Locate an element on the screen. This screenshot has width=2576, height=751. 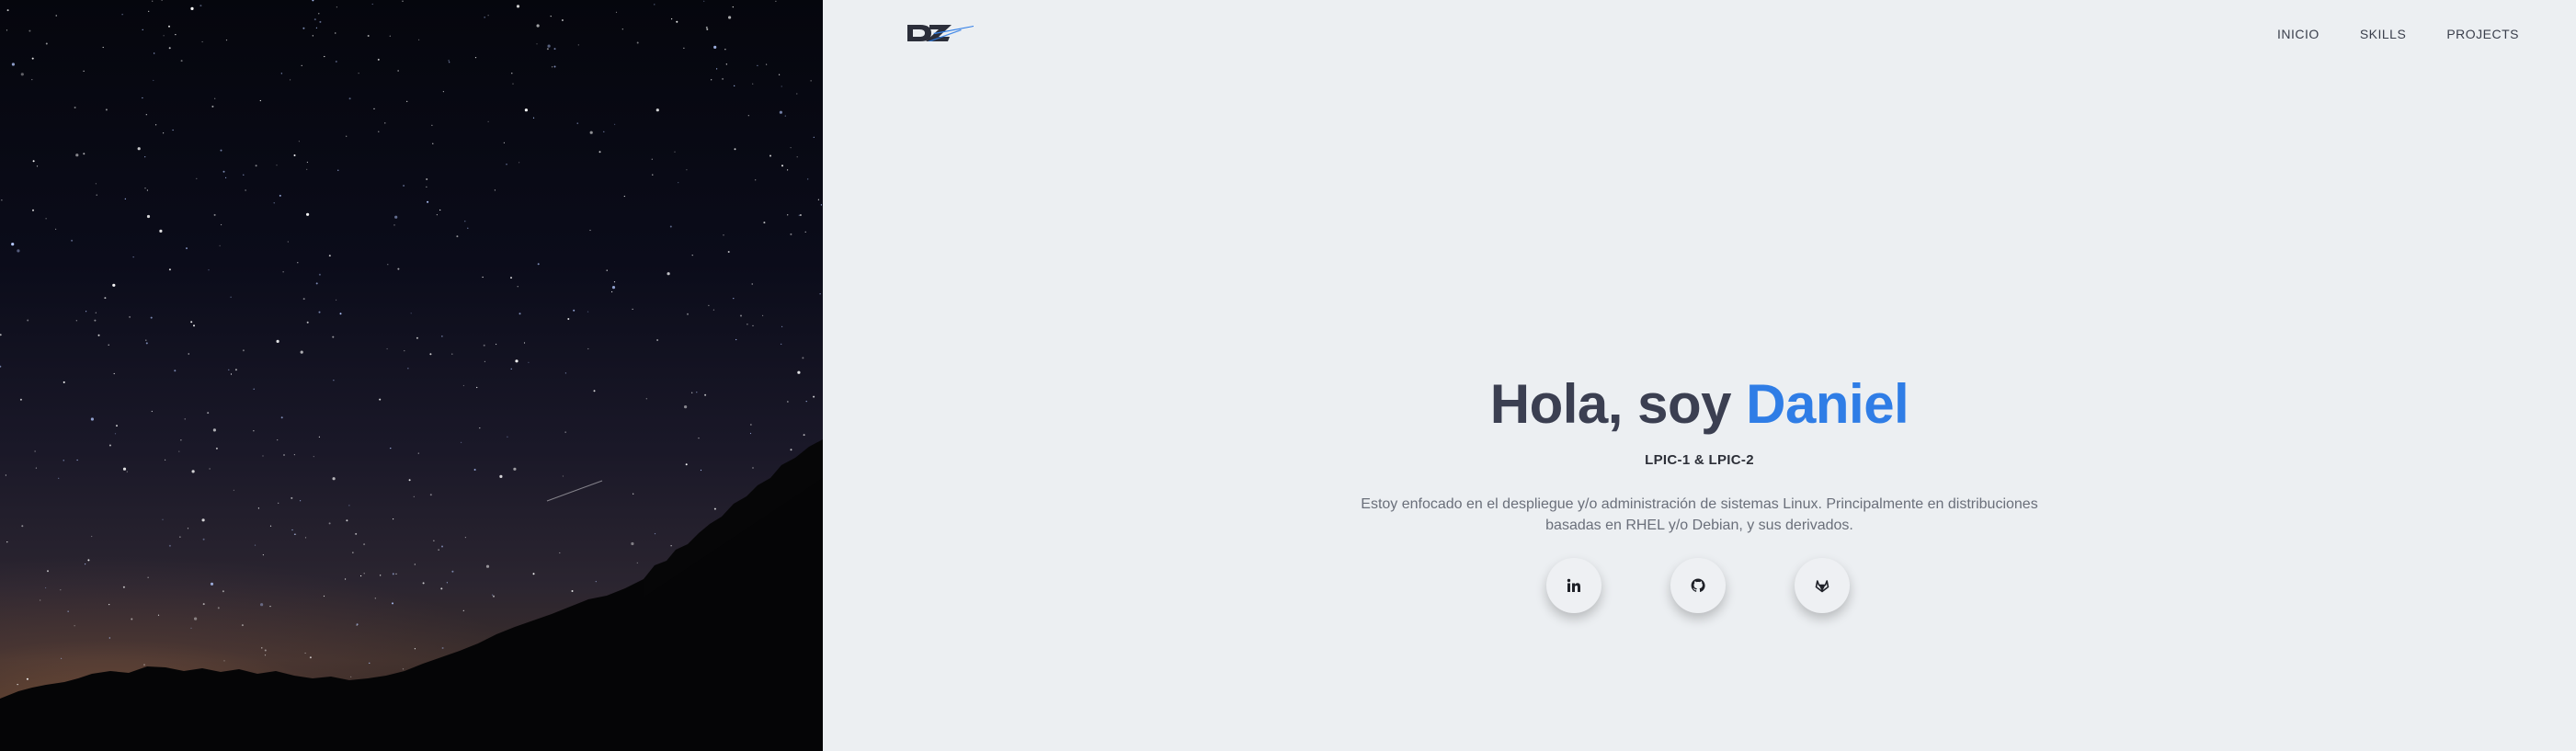
linkedin-button is located at coordinates (1573, 585).